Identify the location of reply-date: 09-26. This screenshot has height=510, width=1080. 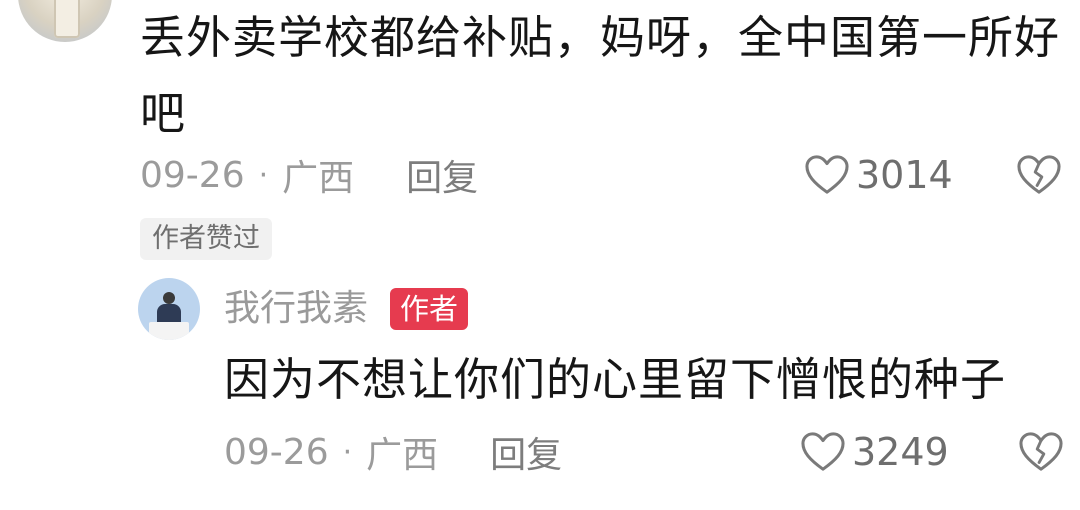
(276, 452).